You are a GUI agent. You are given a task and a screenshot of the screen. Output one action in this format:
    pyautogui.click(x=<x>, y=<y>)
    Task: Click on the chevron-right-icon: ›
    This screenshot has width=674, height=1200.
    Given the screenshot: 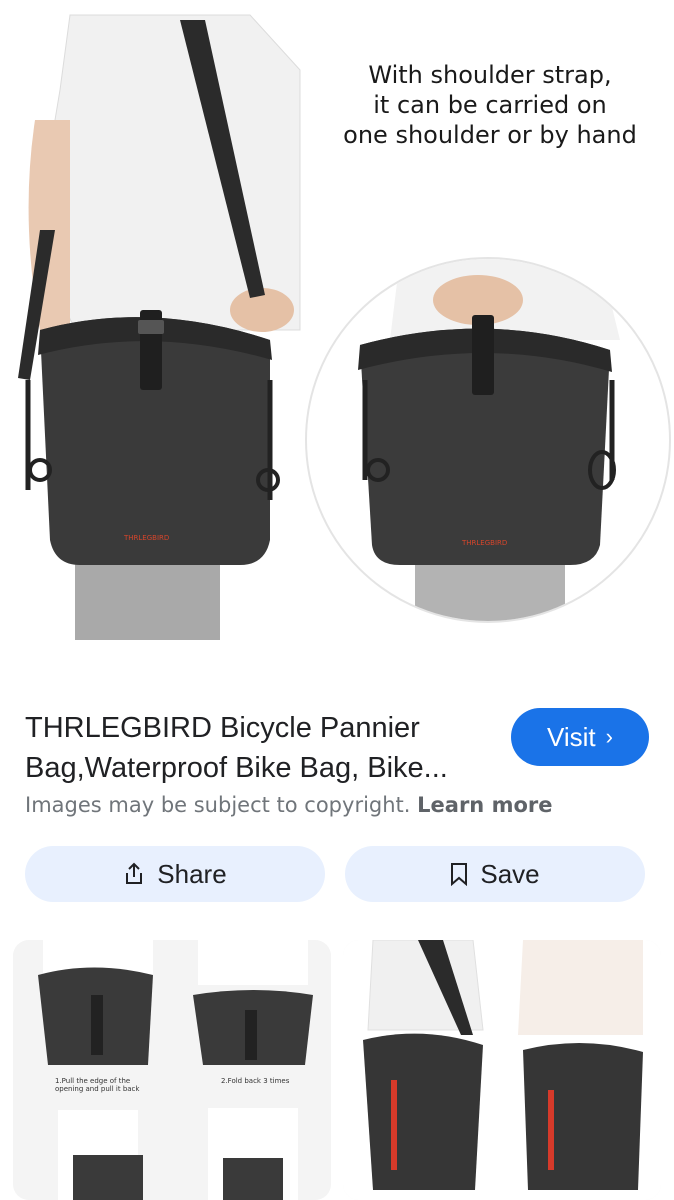 What is the action you would take?
    pyautogui.click(x=609, y=736)
    